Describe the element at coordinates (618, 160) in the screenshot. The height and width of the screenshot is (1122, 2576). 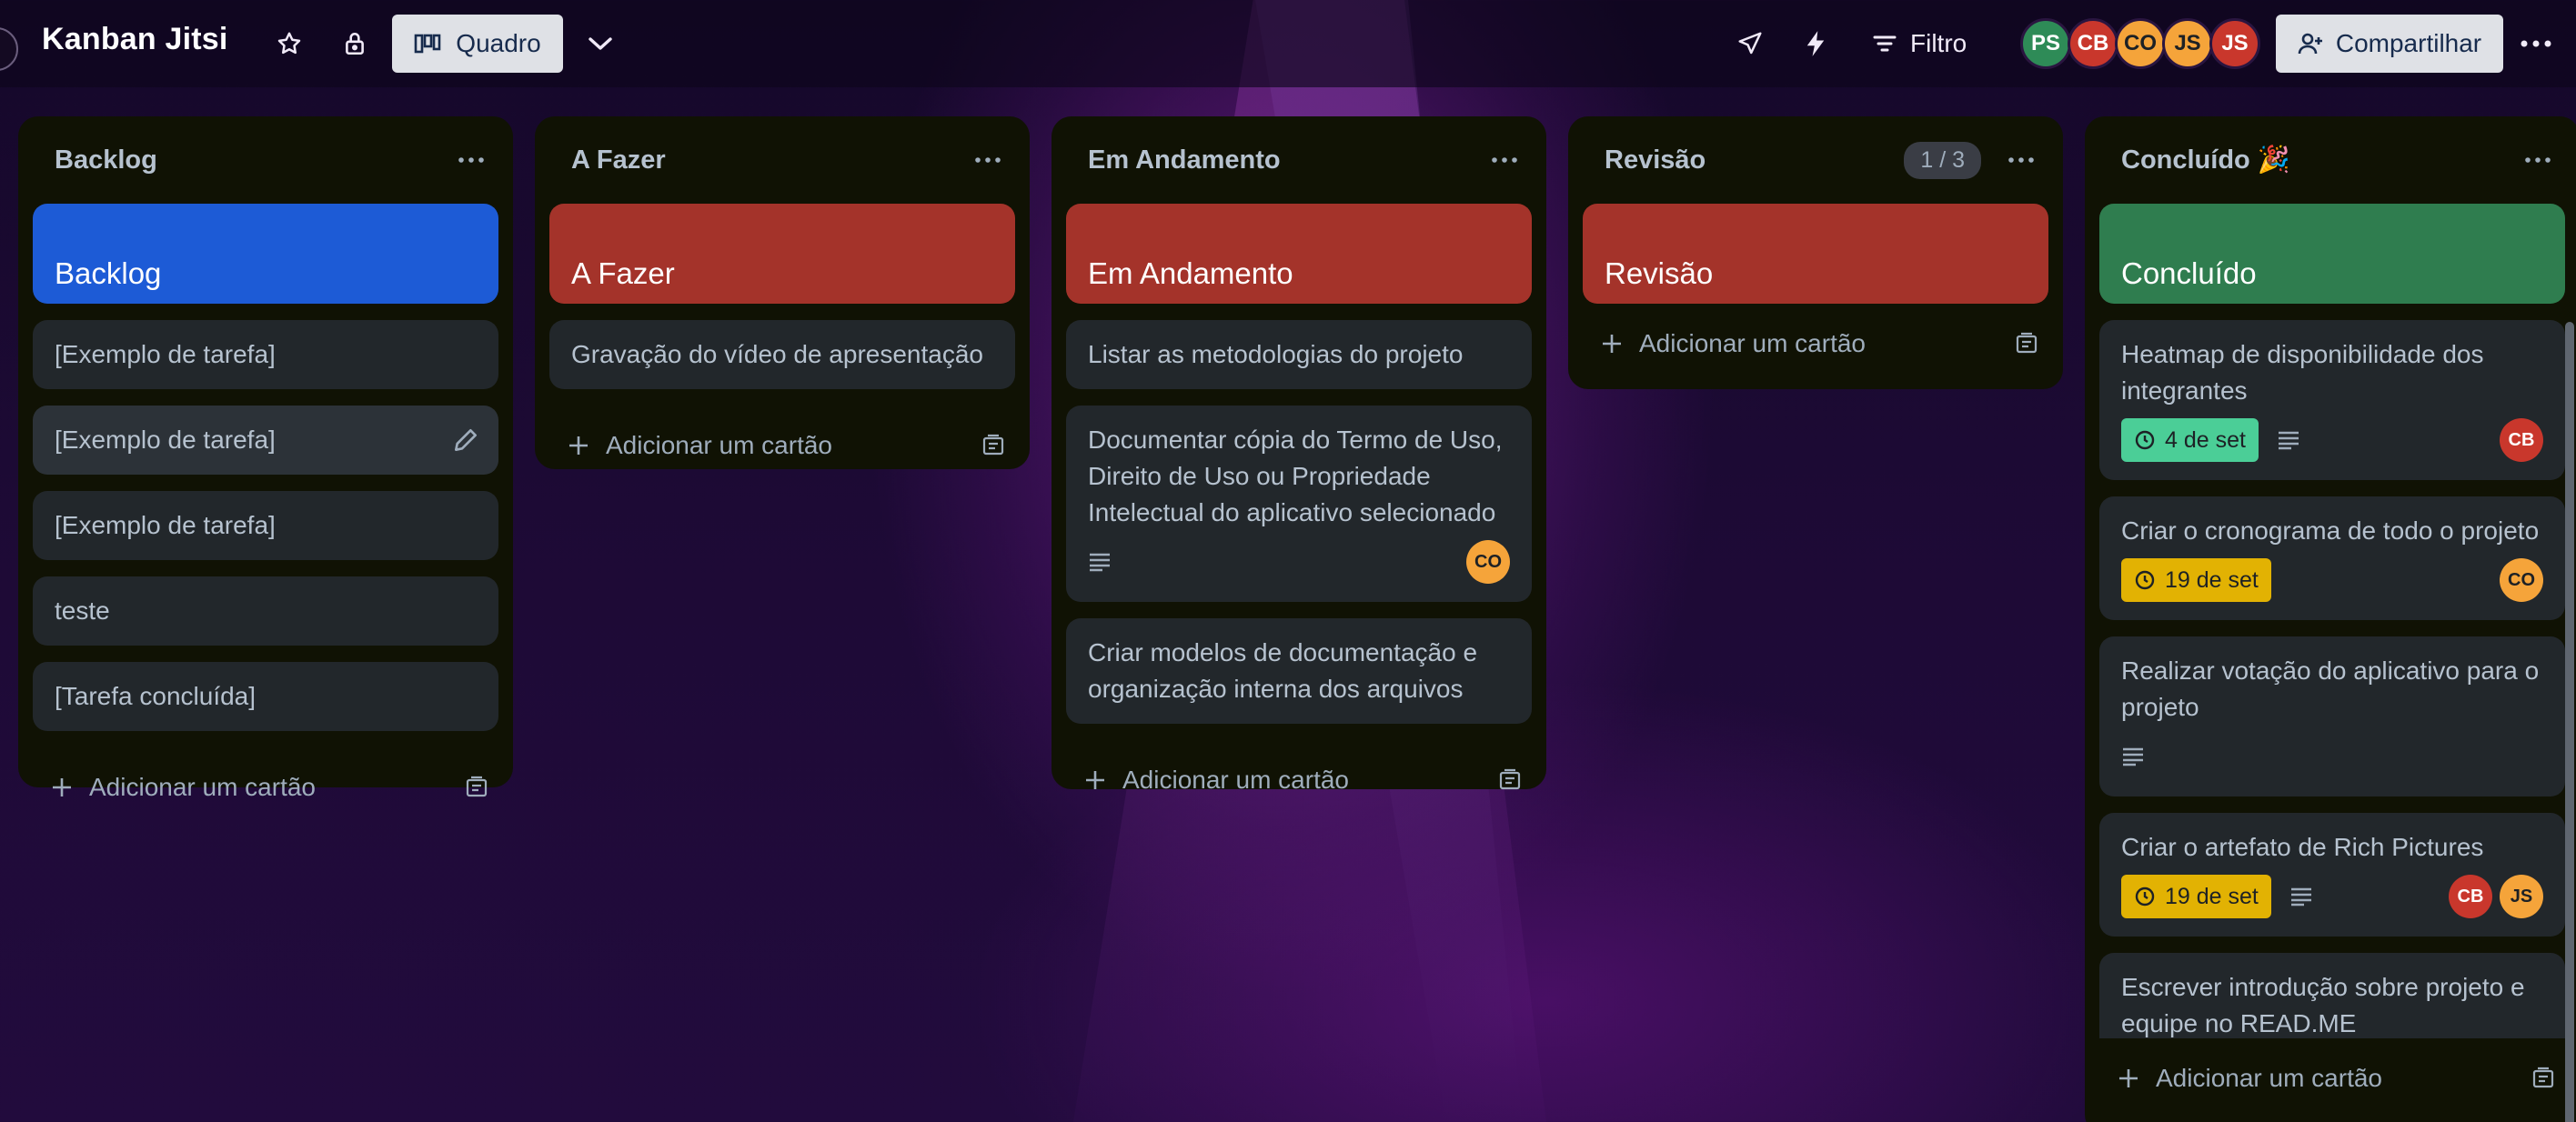
I see `list-title: A Fazer` at that location.